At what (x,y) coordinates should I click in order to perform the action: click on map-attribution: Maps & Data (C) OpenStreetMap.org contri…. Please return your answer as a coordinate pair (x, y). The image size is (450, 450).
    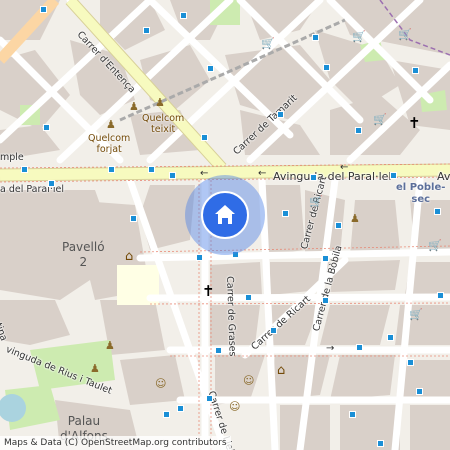
    Looking at the image, I should click on (115, 443).